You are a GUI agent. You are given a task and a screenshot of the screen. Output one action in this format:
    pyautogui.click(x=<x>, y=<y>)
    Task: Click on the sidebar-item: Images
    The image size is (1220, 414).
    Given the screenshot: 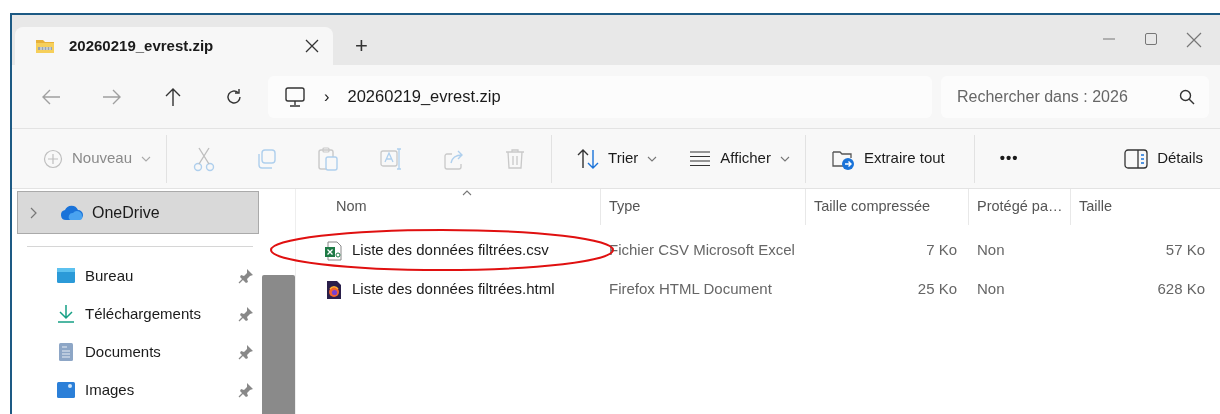 What is the action you would take?
    pyautogui.click(x=138, y=390)
    